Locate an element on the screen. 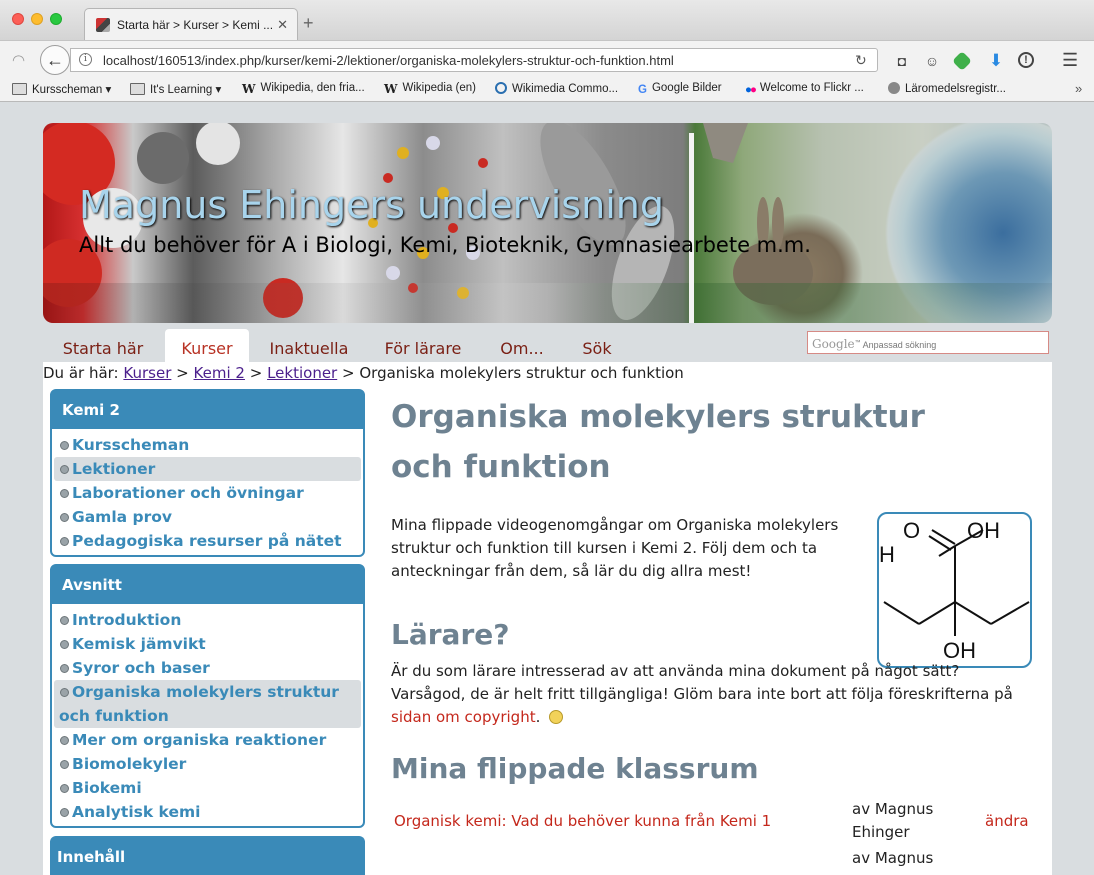 The width and height of the screenshot is (1094, 875). nav-kurser: Kurser is located at coordinates (207, 345).